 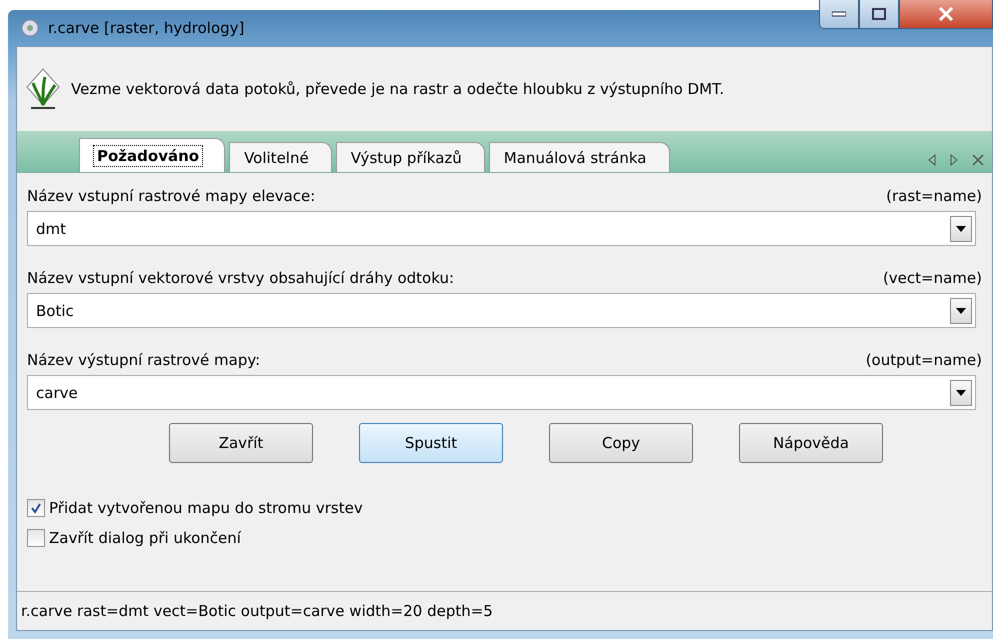 I want to click on close-button, so click(x=946, y=14).